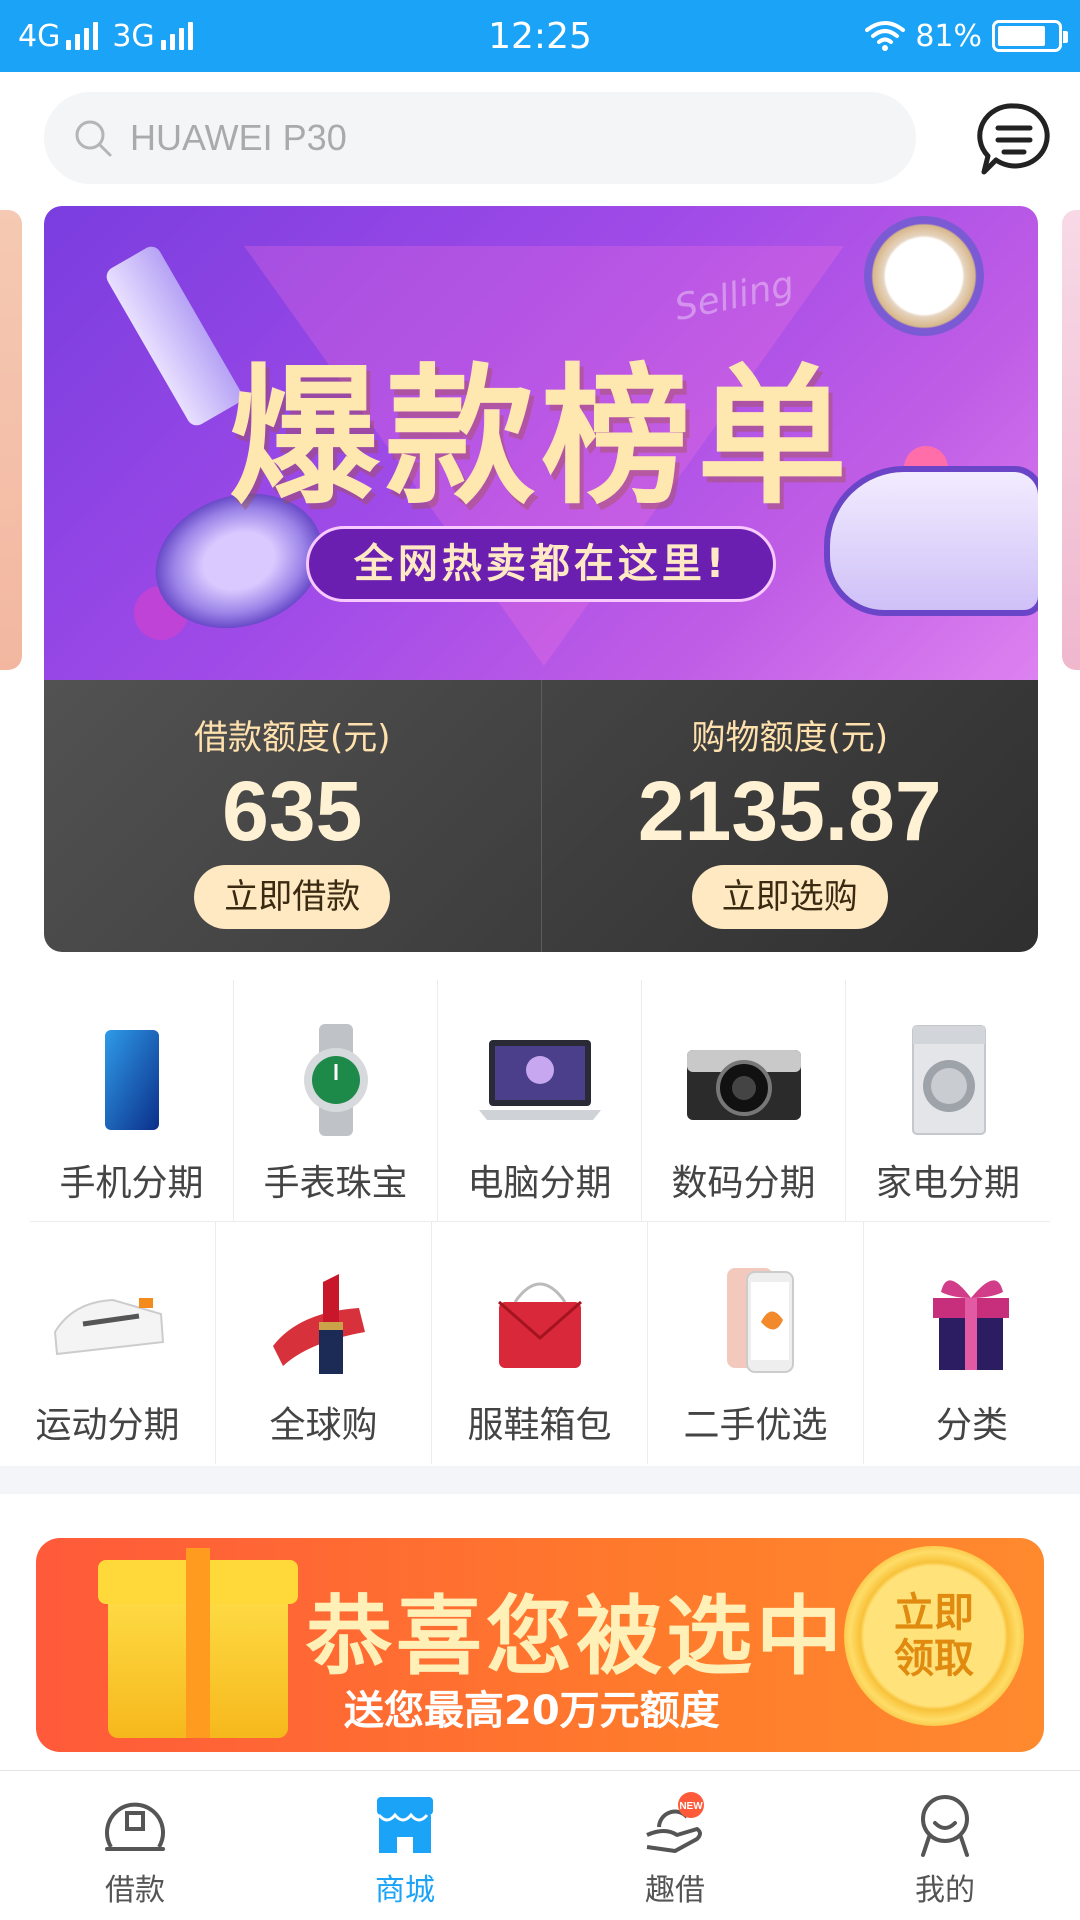 Image resolution: width=1080 pixels, height=1920 pixels. Describe the element at coordinates (405, 1890) in the screenshot. I see `tab-label: 商城` at that location.